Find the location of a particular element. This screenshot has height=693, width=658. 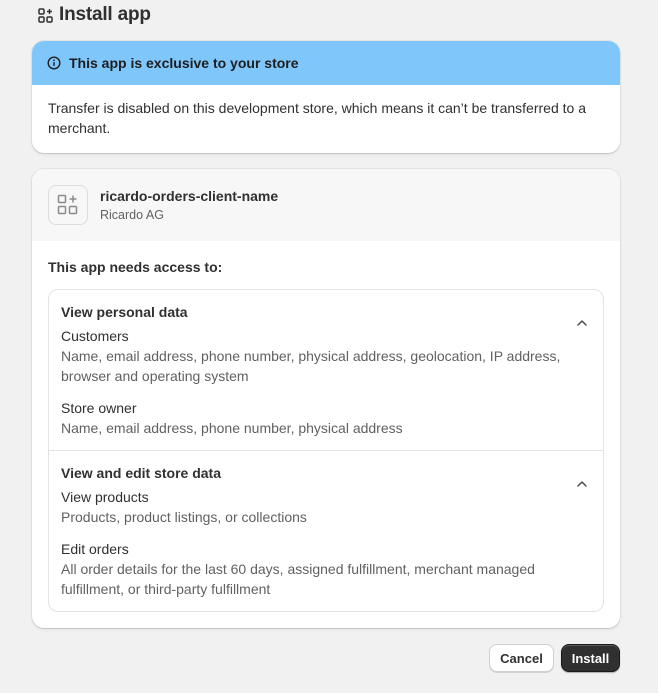

apps-icon is located at coordinates (45, 15).